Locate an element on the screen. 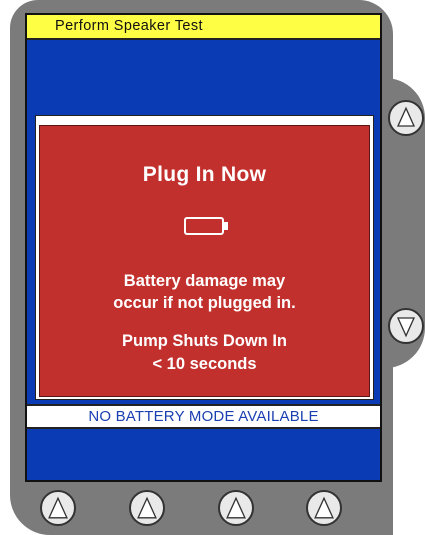  title-bar: Perform Speaker Test is located at coordinates (203, 27).